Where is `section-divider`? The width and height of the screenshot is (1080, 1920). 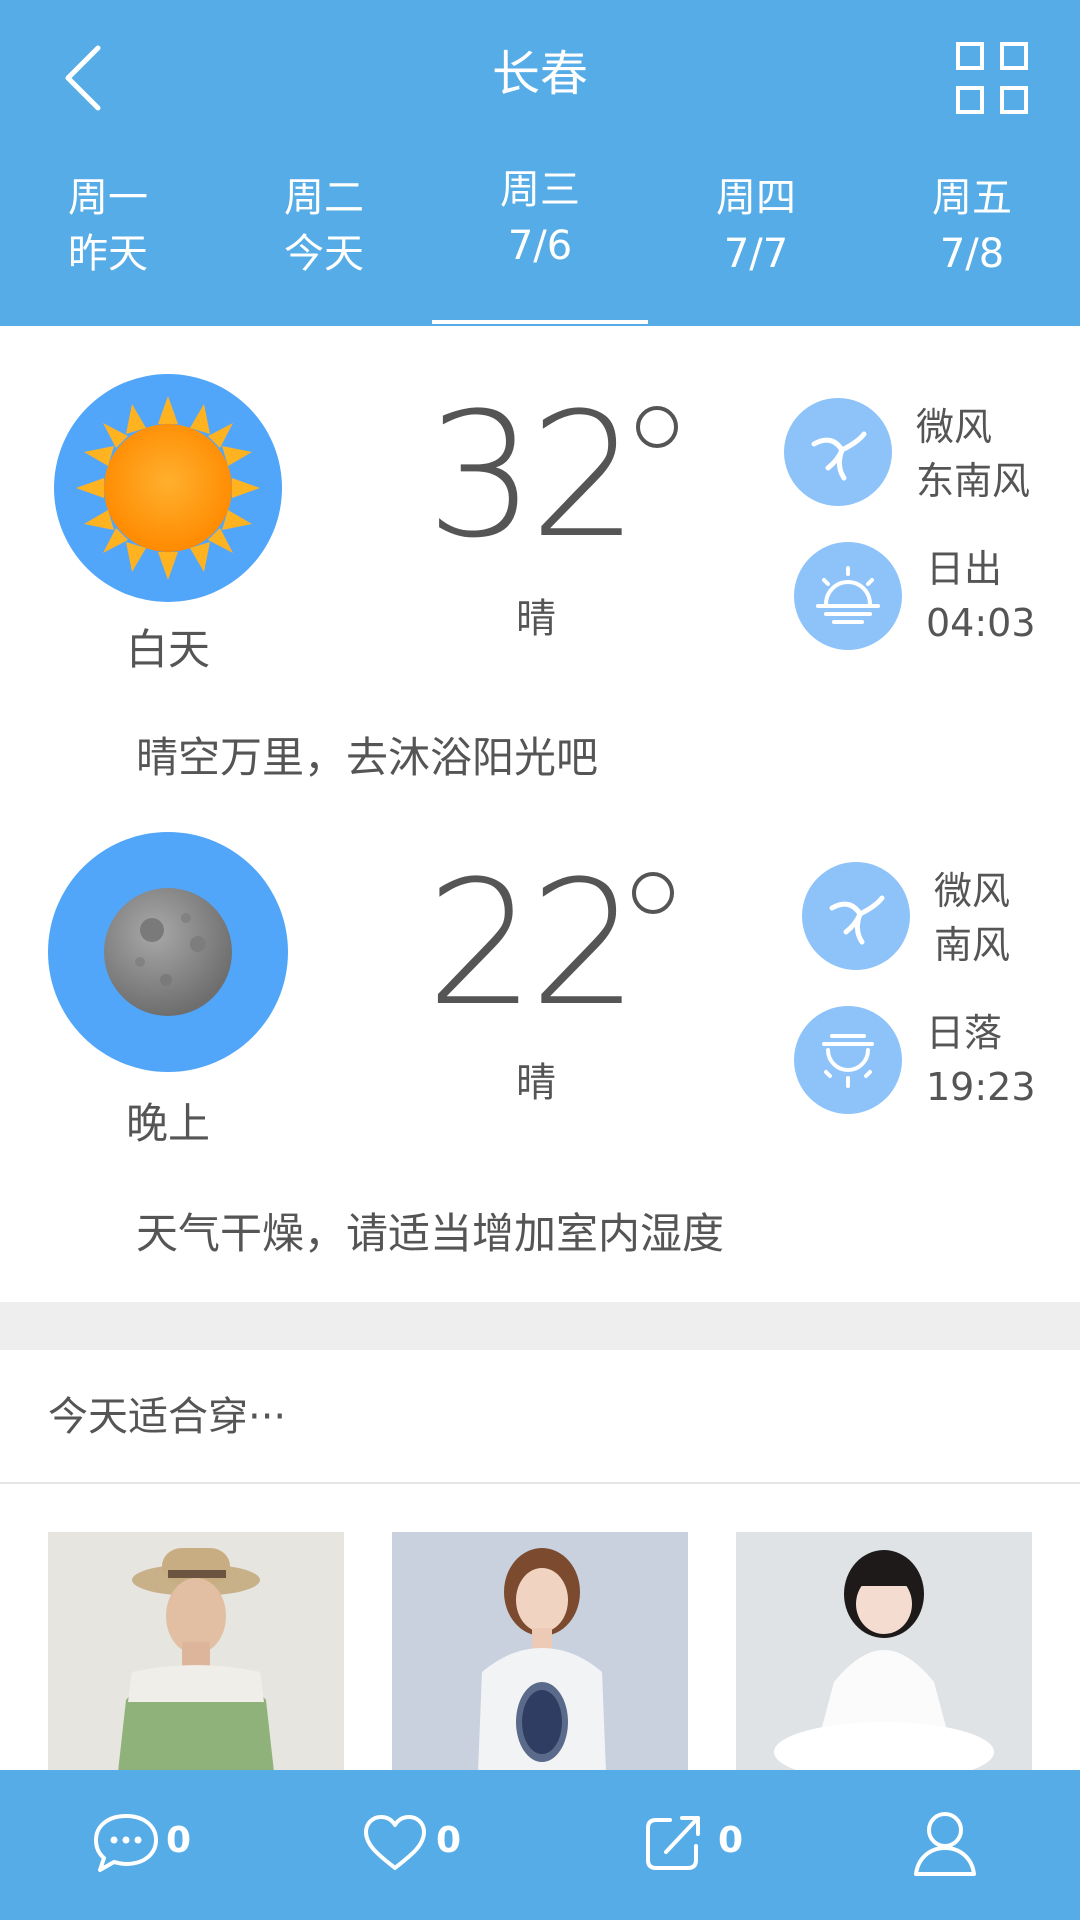 section-divider is located at coordinates (540, 1326).